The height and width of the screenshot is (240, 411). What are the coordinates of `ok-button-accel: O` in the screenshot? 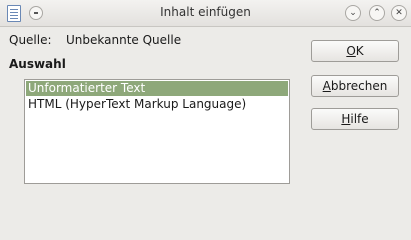 It's located at (351, 51).